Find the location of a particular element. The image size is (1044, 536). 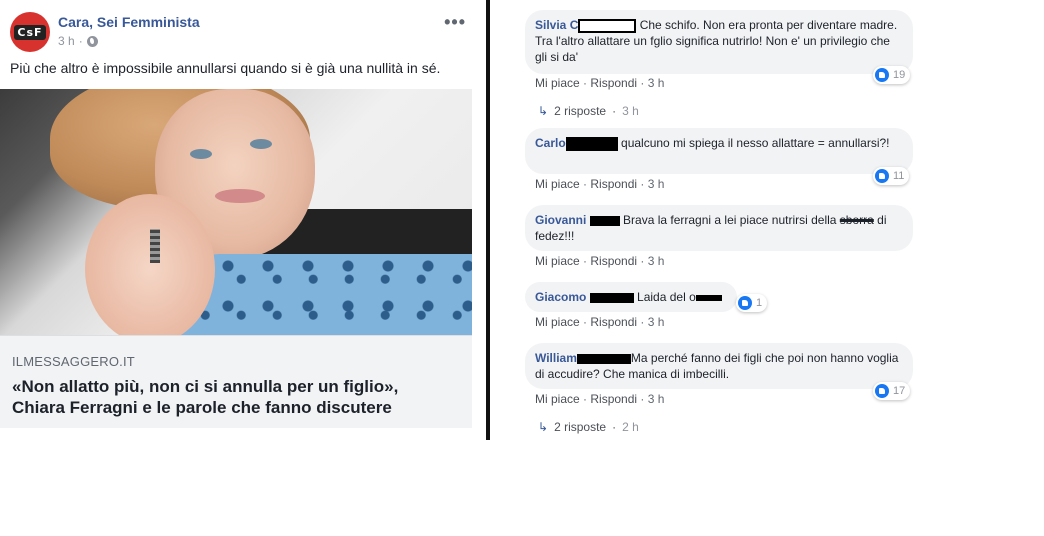

reaction-count: 17 is located at coordinates (892, 391).